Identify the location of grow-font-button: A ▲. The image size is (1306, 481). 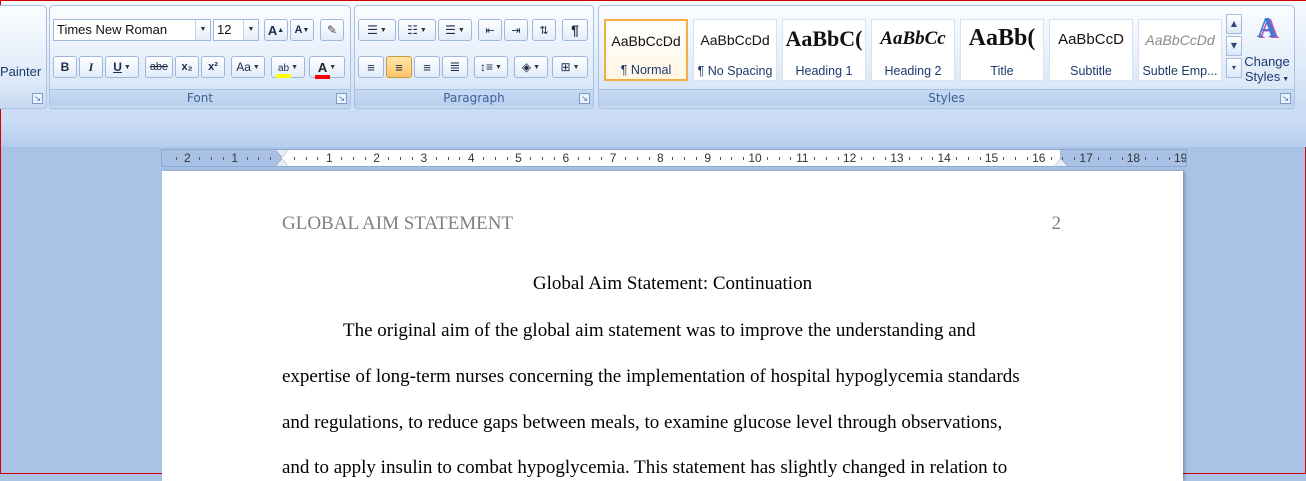
(276, 30).